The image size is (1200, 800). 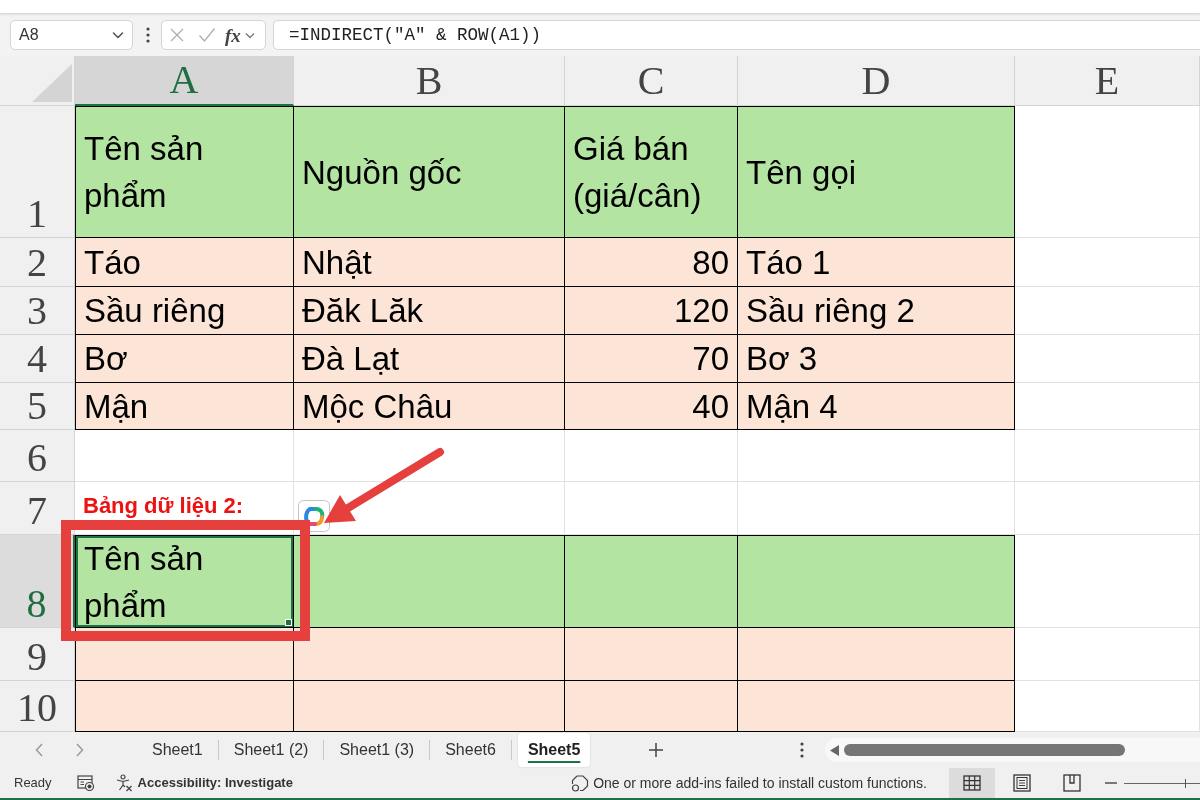 What do you see at coordinates (876, 311) in the screenshot?
I see `table-cell: Sầu riêng 2` at bounding box center [876, 311].